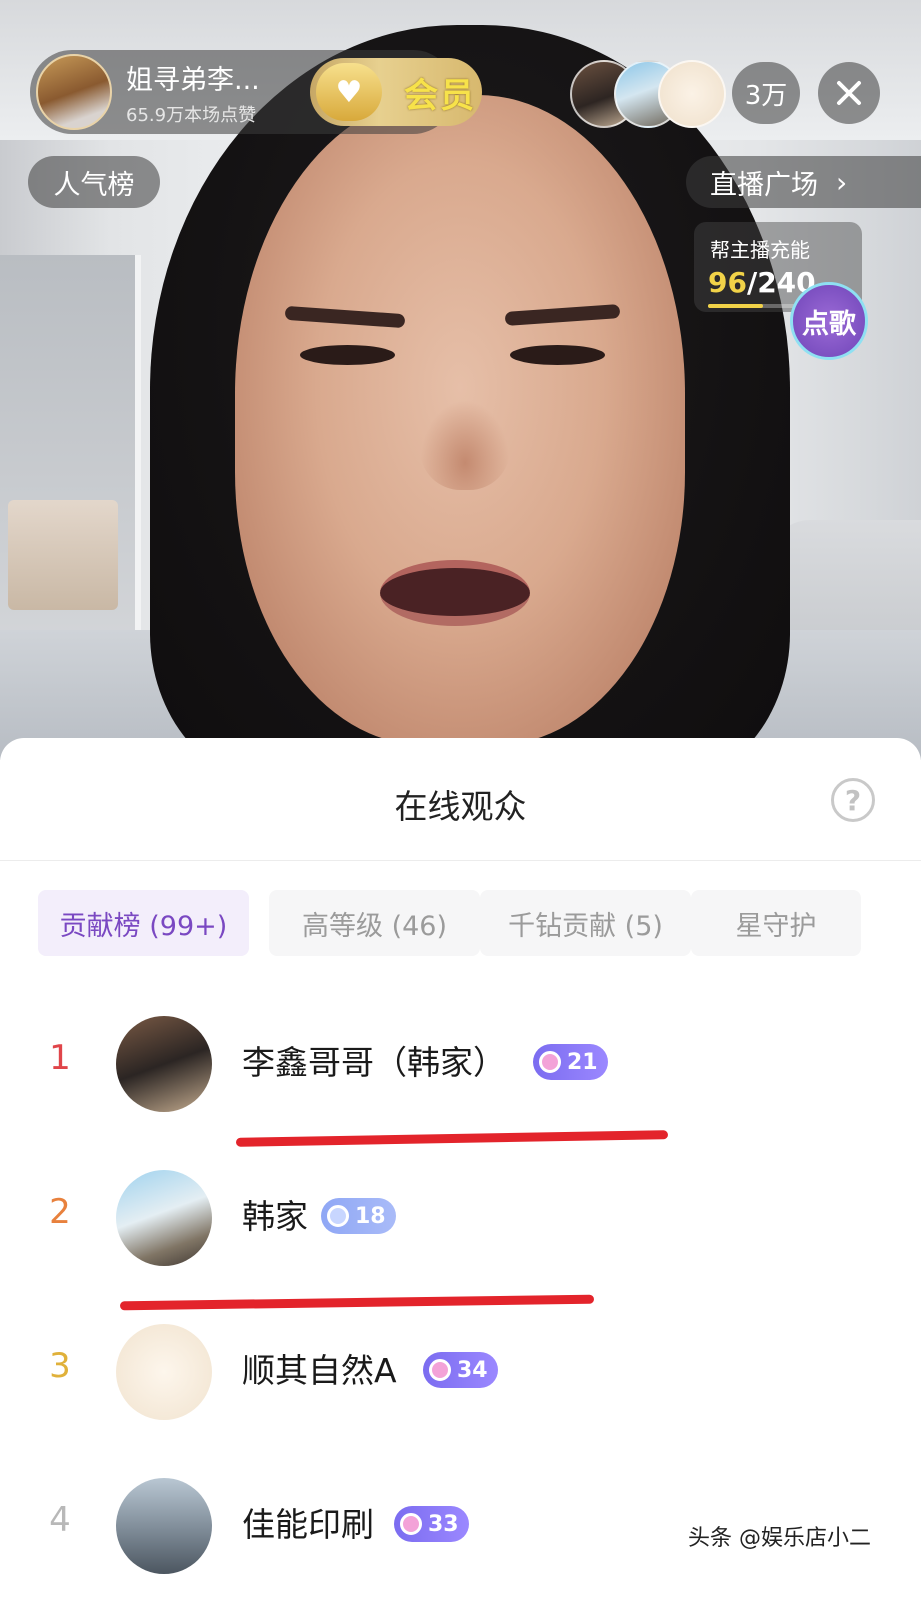 The height and width of the screenshot is (1604, 921). What do you see at coordinates (60, 1058) in the screenshot?
I see `rank-number: 1` at bounding box center [60, 1058].